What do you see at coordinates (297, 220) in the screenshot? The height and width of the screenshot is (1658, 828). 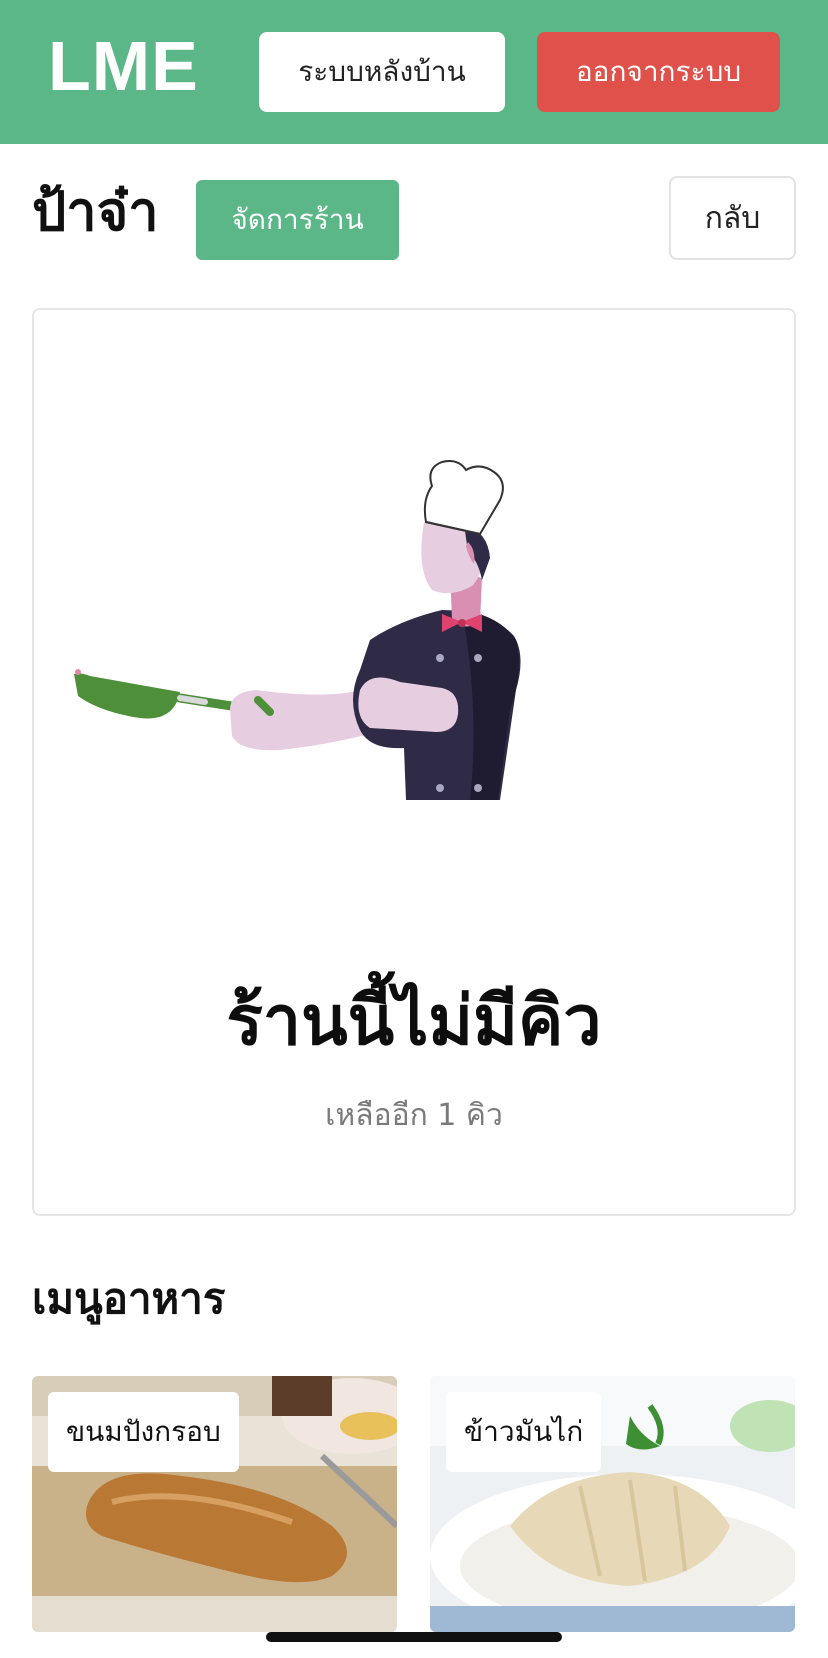 I see `manage-shop-button: จัดการร้าน` at bounding box center [297, 220].